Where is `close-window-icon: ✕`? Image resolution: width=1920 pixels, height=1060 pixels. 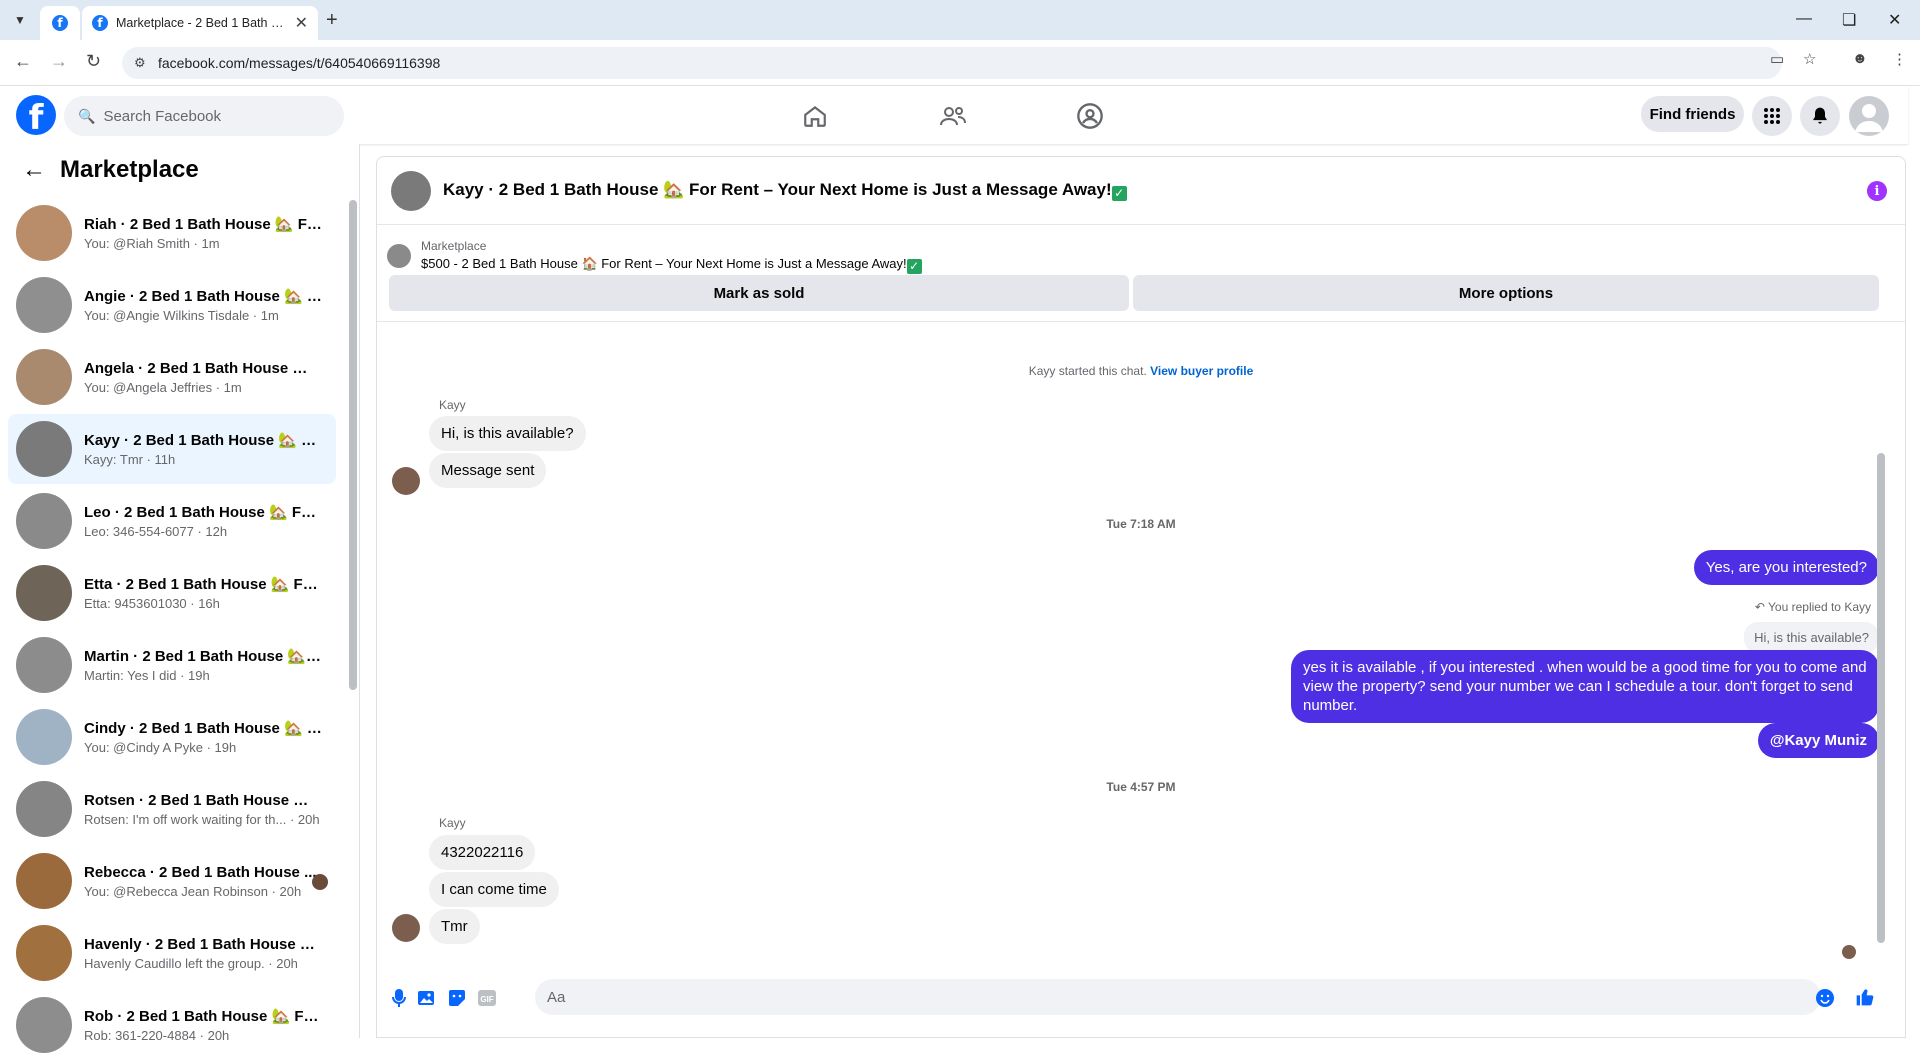 close-window-icon: ✕ is located at coordinates (1894, 20).